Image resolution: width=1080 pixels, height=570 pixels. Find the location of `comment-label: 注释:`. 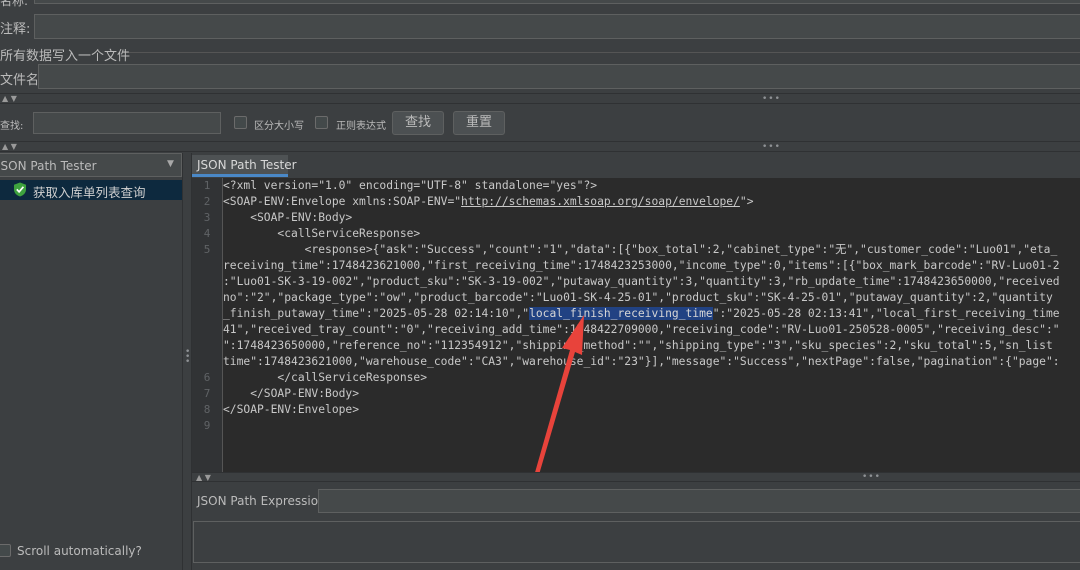

comment-label: 注释: is located at coordinates (15, 29).